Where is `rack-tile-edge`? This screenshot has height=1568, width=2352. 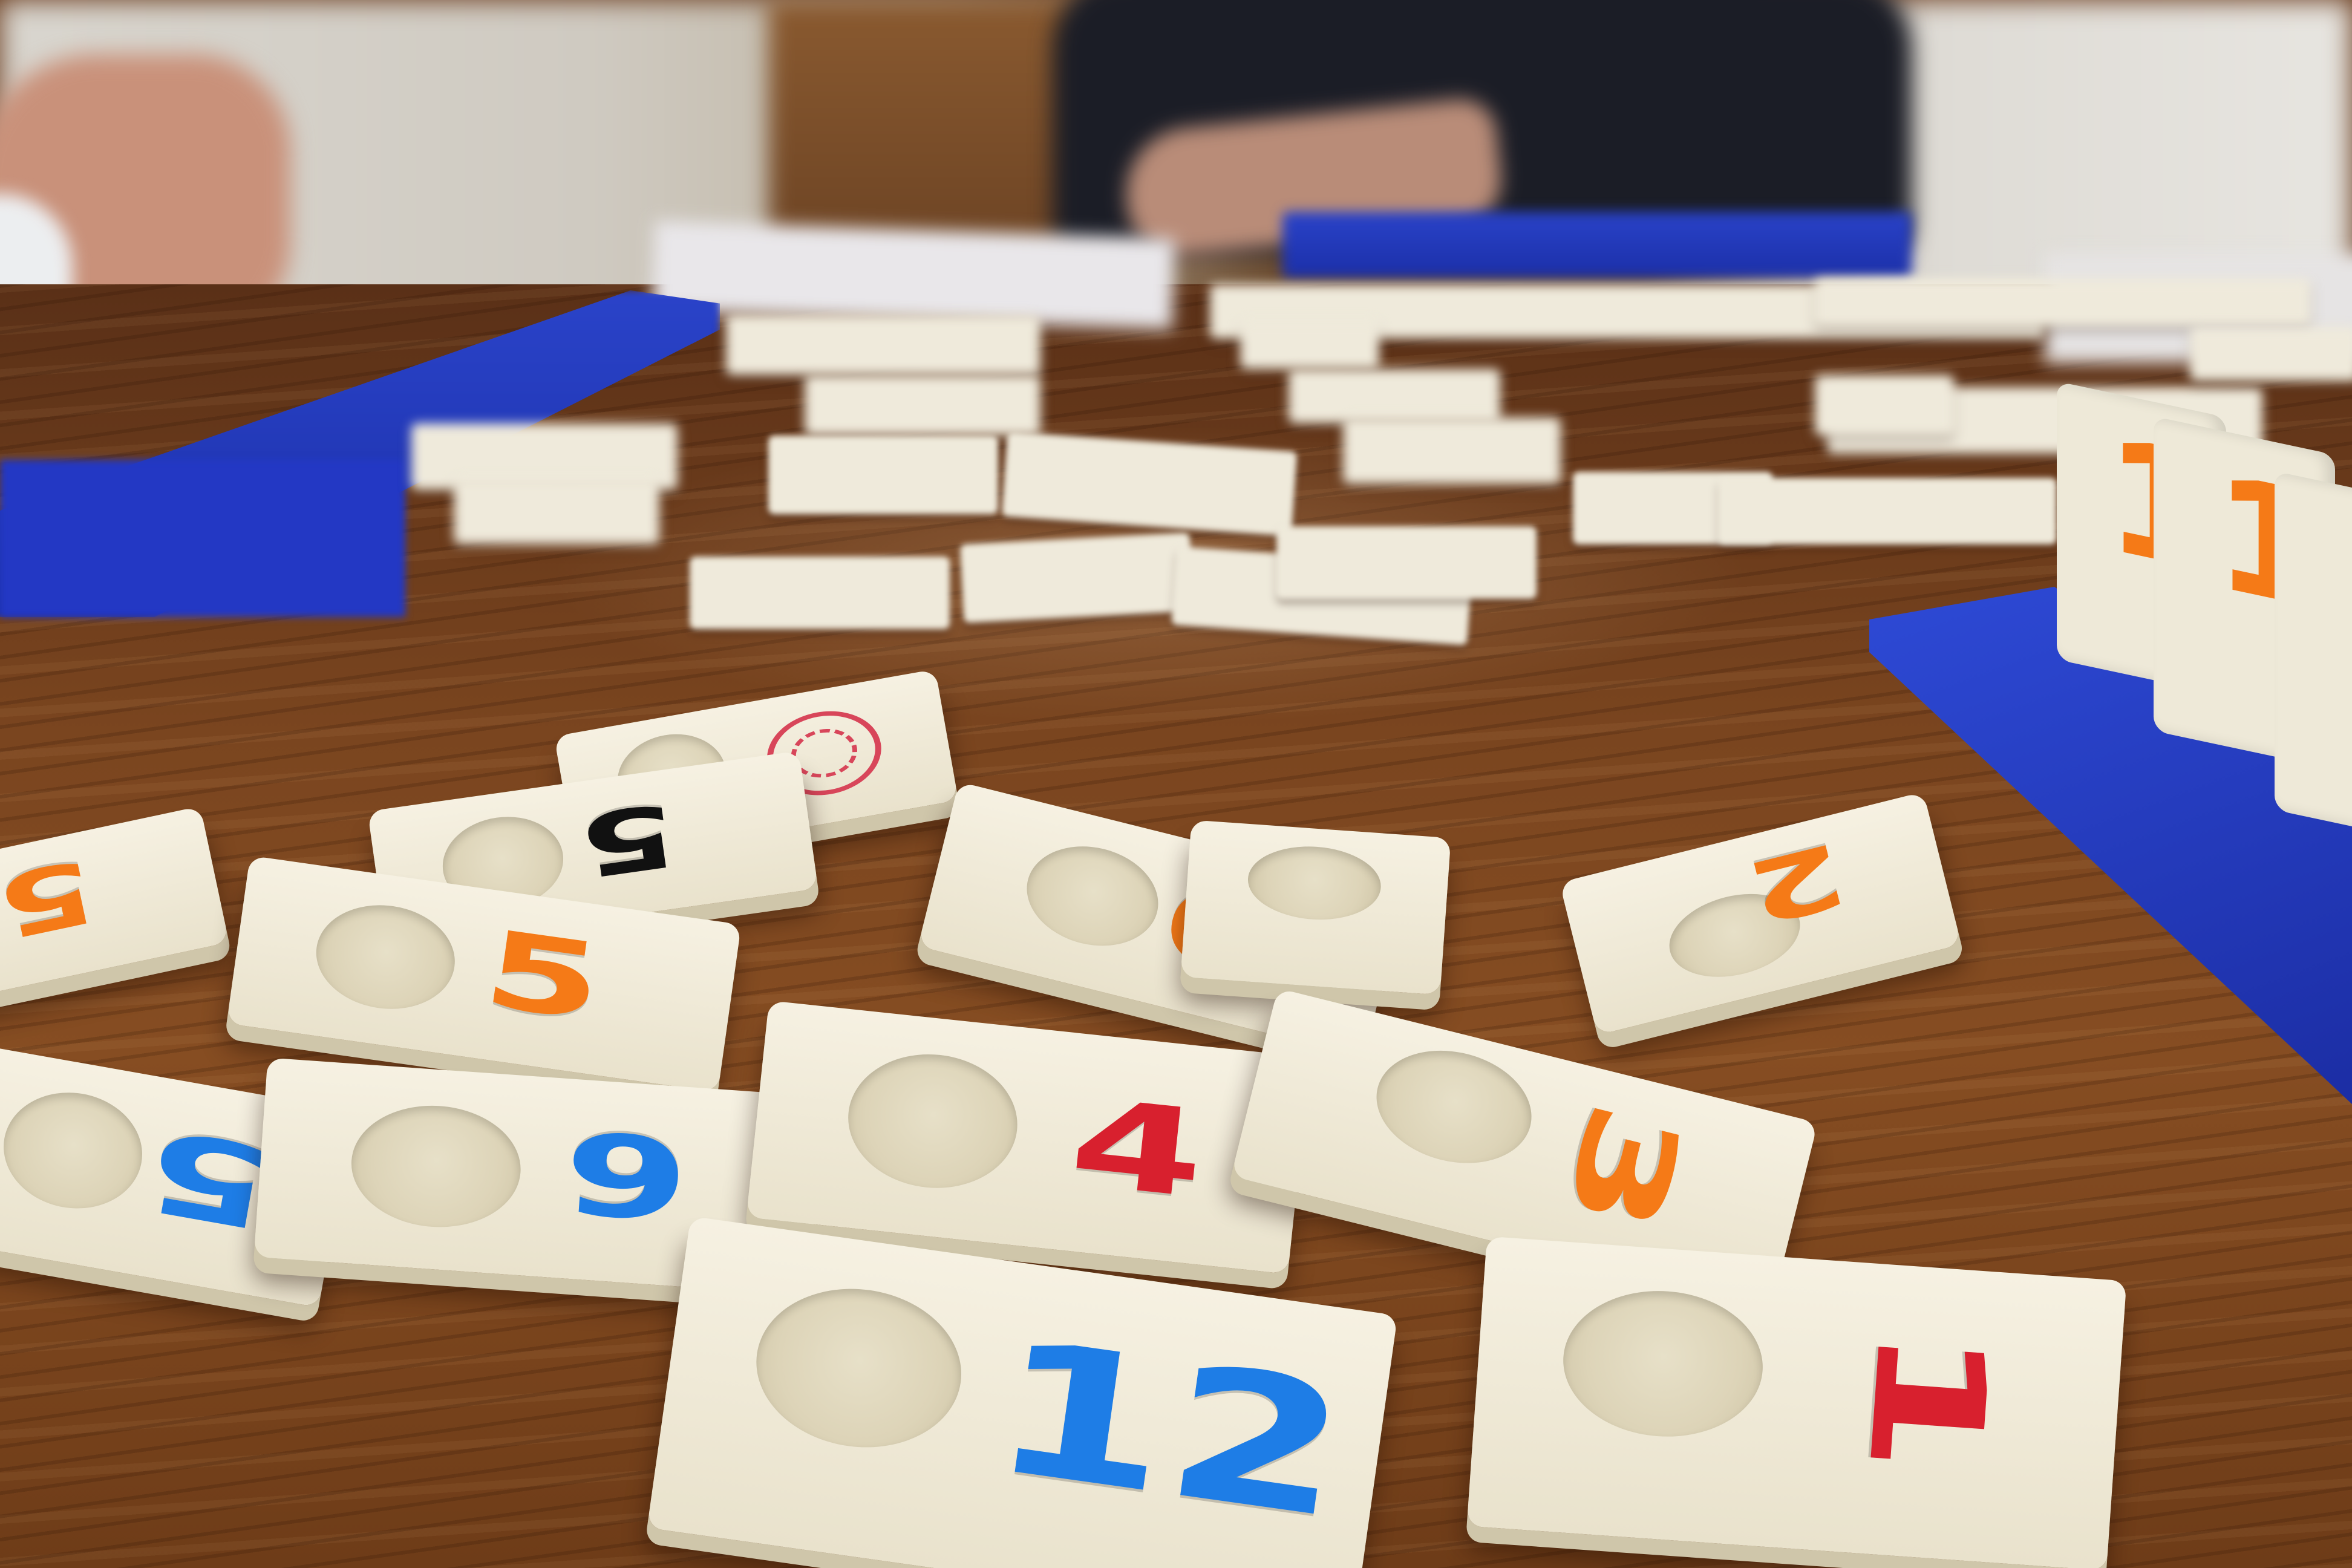 rack-tile-edge is located at coordinates (2314, 653).